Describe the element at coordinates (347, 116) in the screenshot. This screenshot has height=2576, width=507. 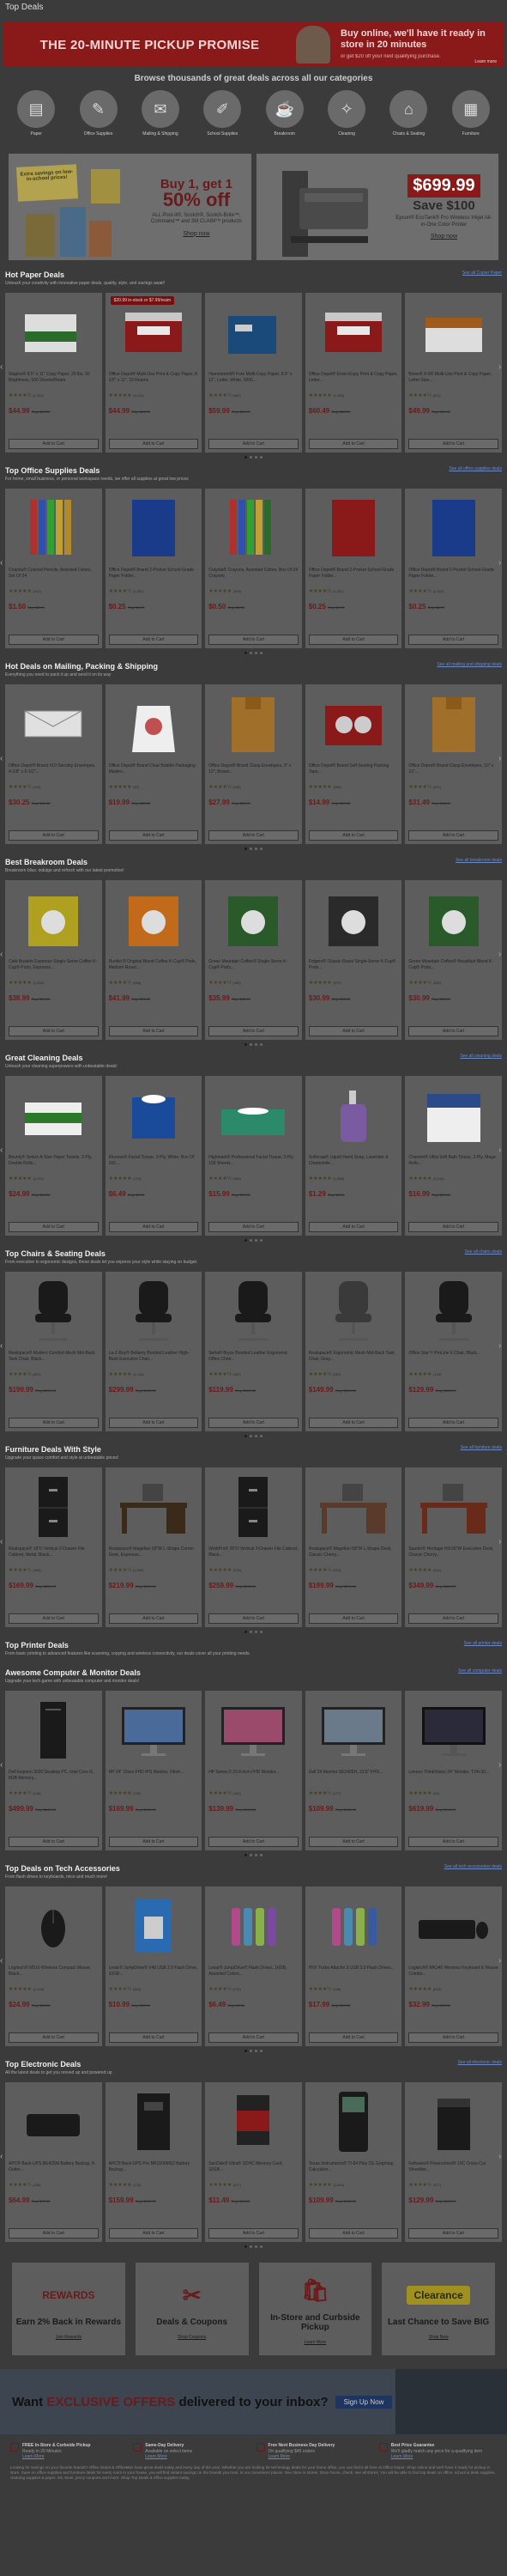
I see `category-cleaning: ✧ Cleaning` at that location.